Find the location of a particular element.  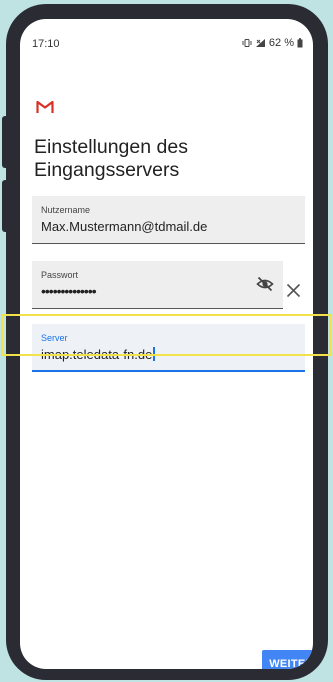

close-icon is located at coordinates (293, 290).